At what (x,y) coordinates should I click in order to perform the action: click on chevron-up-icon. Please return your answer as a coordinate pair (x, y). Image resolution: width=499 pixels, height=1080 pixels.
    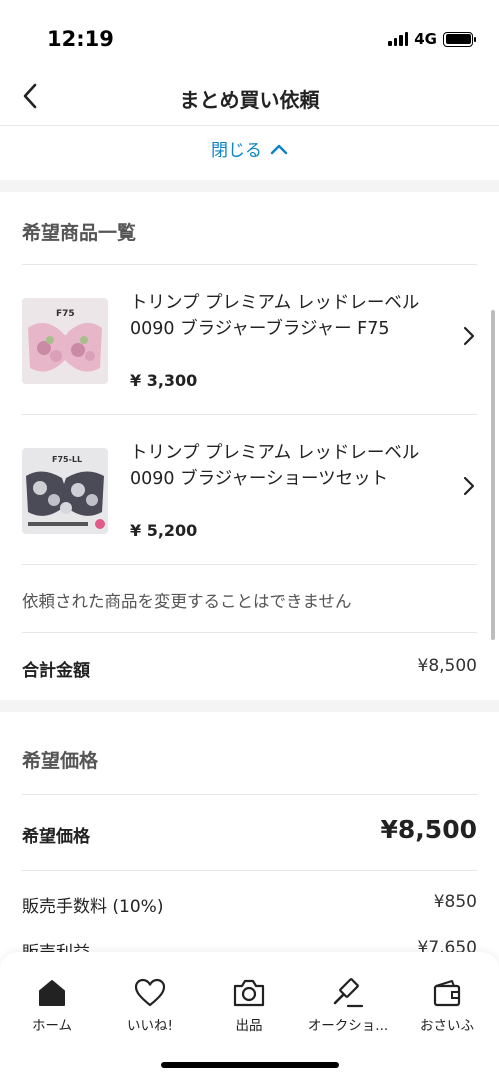
    Looking at the image, I should click on (279, 149).